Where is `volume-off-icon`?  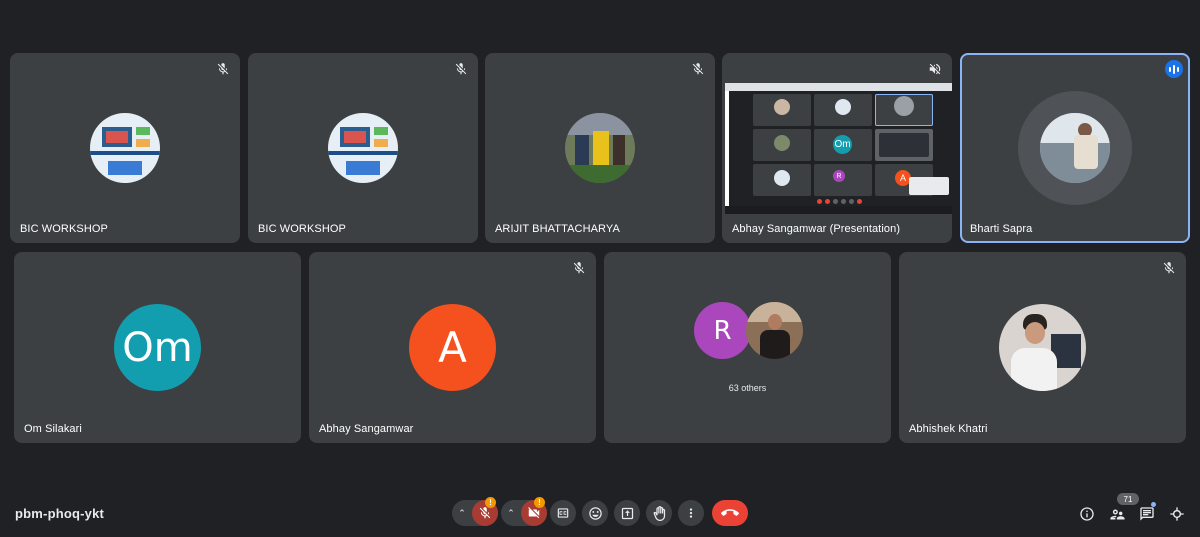
volume-off-icon is located at coordinates (935, 69).